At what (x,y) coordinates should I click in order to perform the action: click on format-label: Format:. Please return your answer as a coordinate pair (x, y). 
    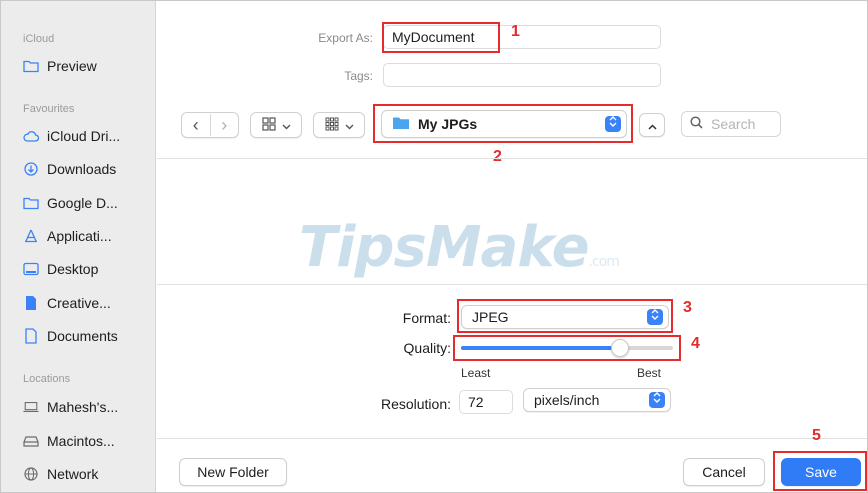
    Looking at the image, I should click on (426, 318).